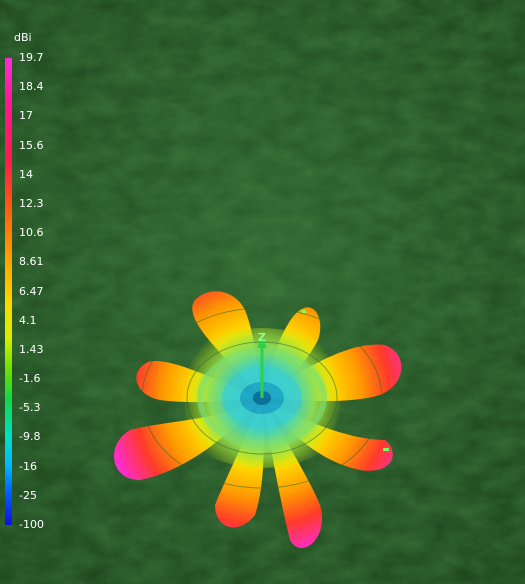 The width and height of the screenshot is (525, 584). I want to click on colorbar-tick-label: -100, so click(31, 524).